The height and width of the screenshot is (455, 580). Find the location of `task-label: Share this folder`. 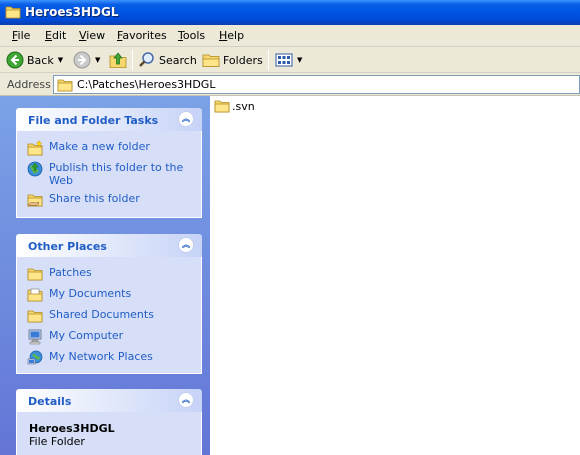

task-label: Share this folder is located at coordinates (94, 198).